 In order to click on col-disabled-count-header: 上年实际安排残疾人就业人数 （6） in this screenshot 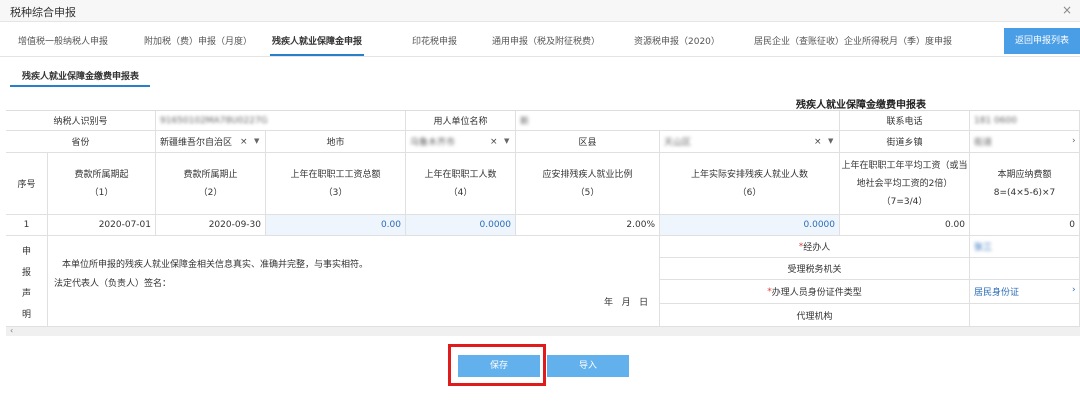, I will do `click(750, 184)`.